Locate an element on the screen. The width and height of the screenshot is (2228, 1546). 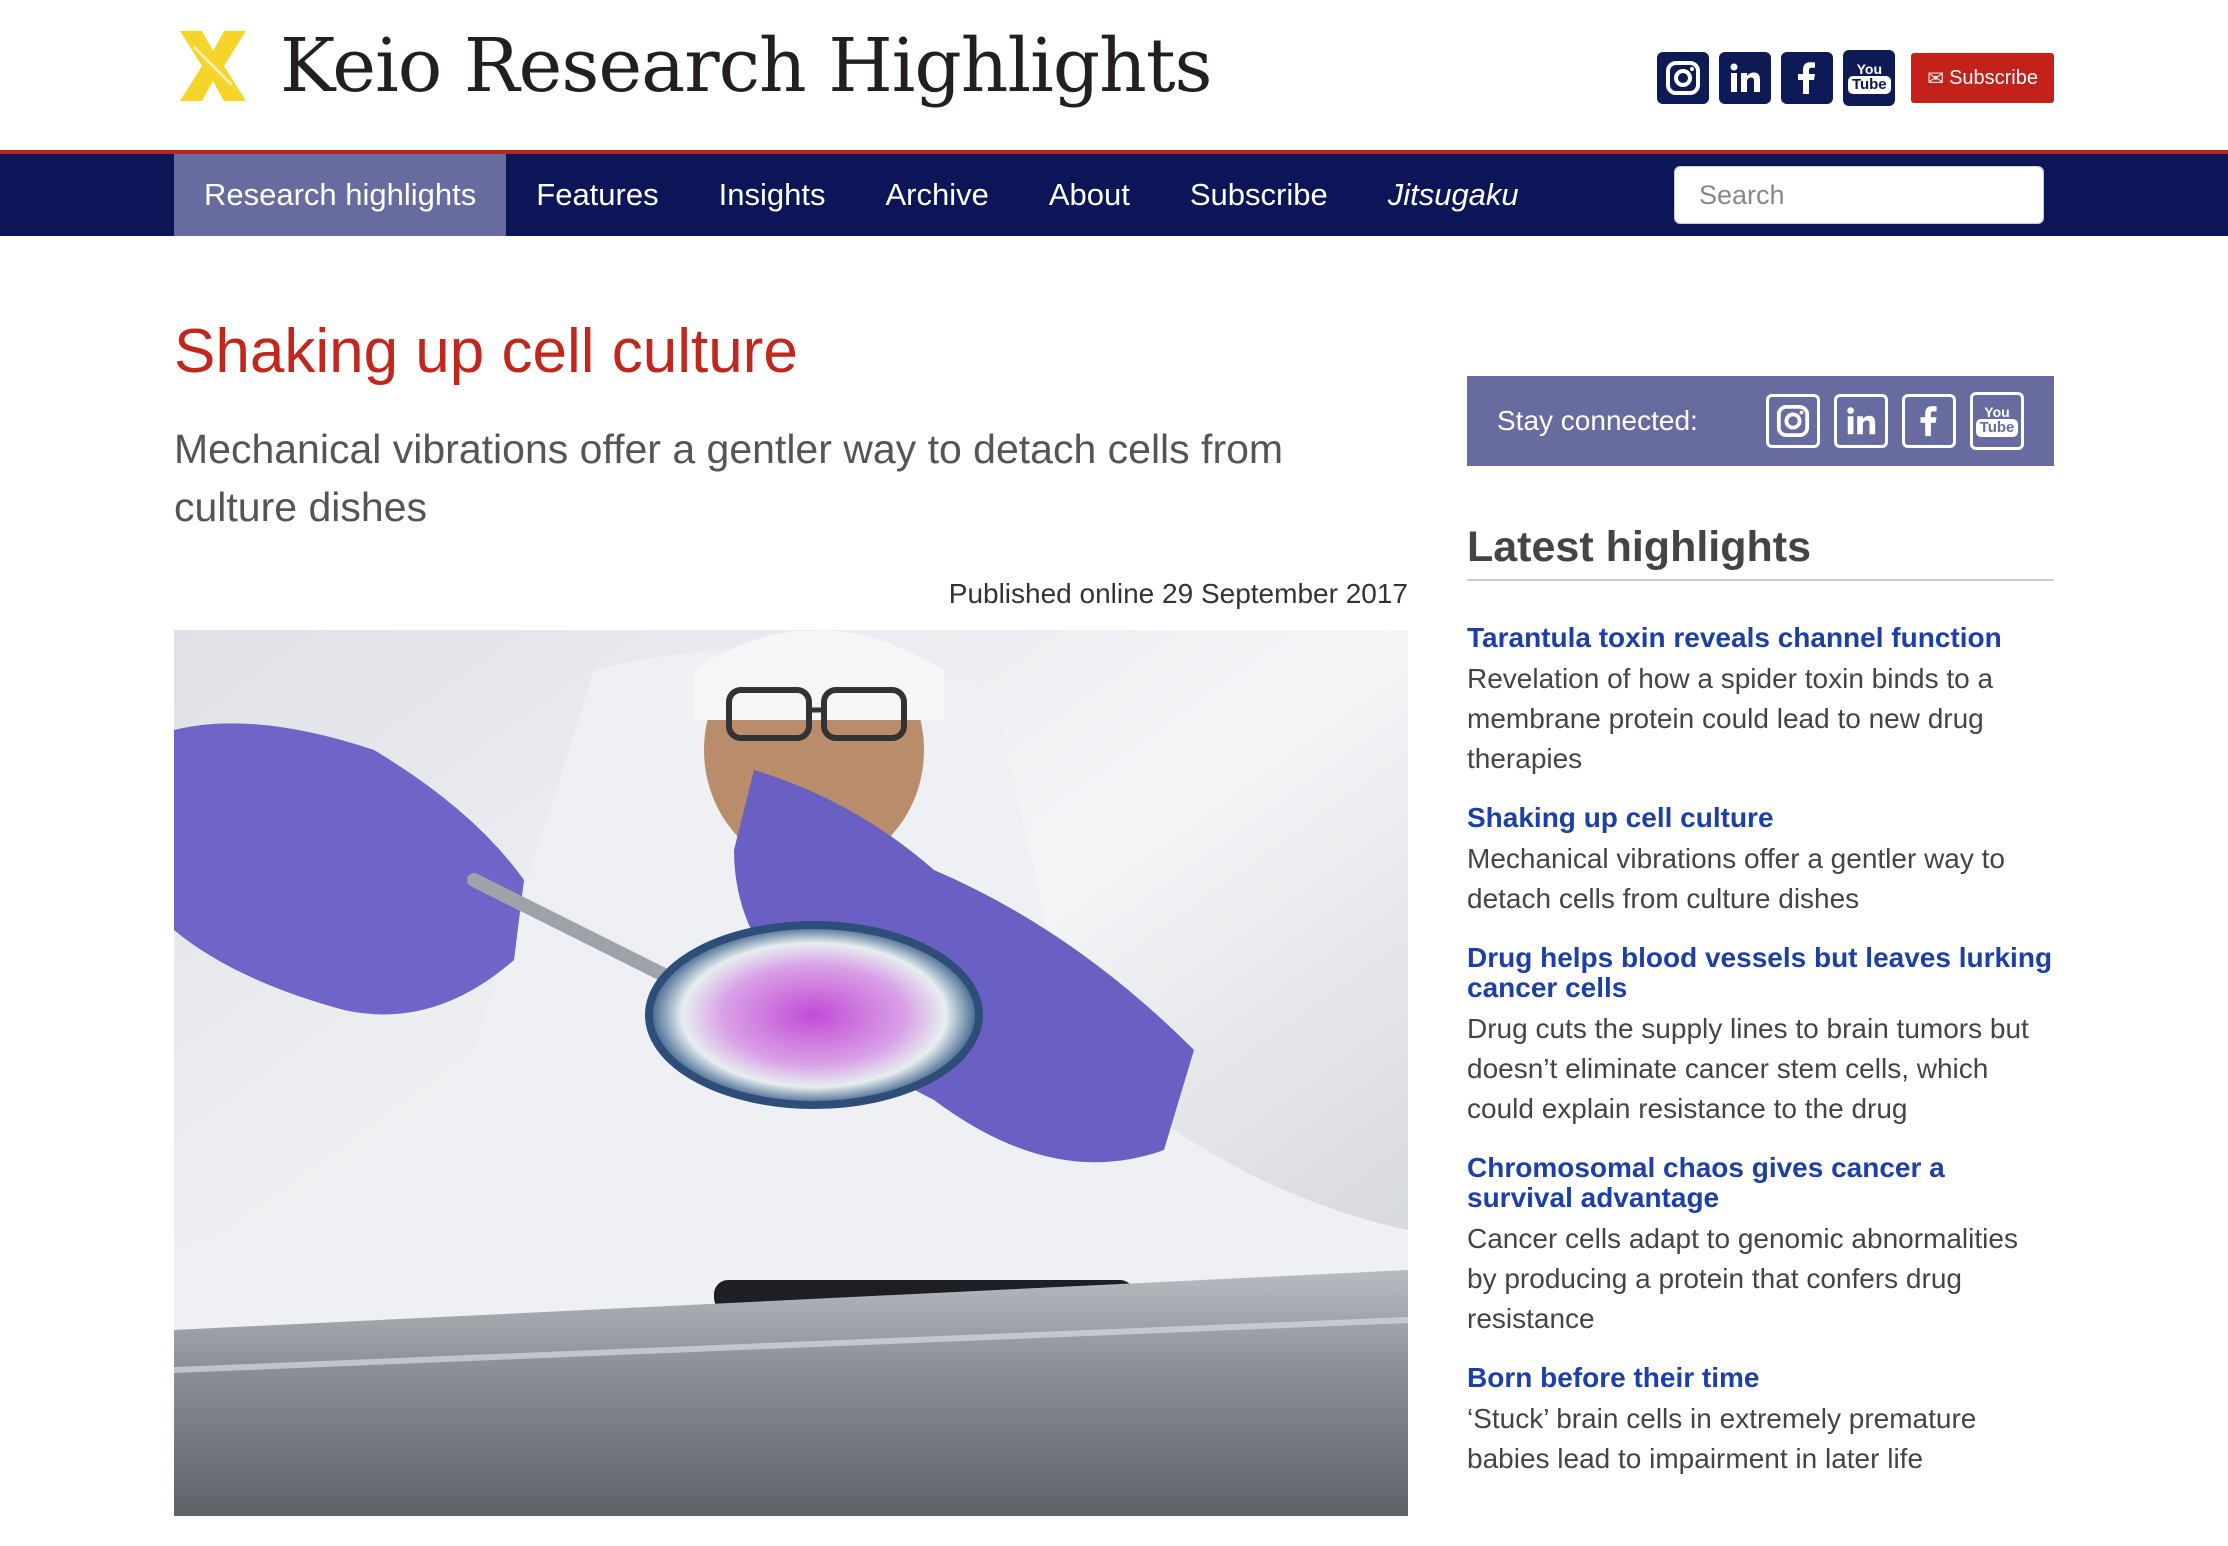
nav-subscribe: Subscribe is located at coordinates (1259, 195).